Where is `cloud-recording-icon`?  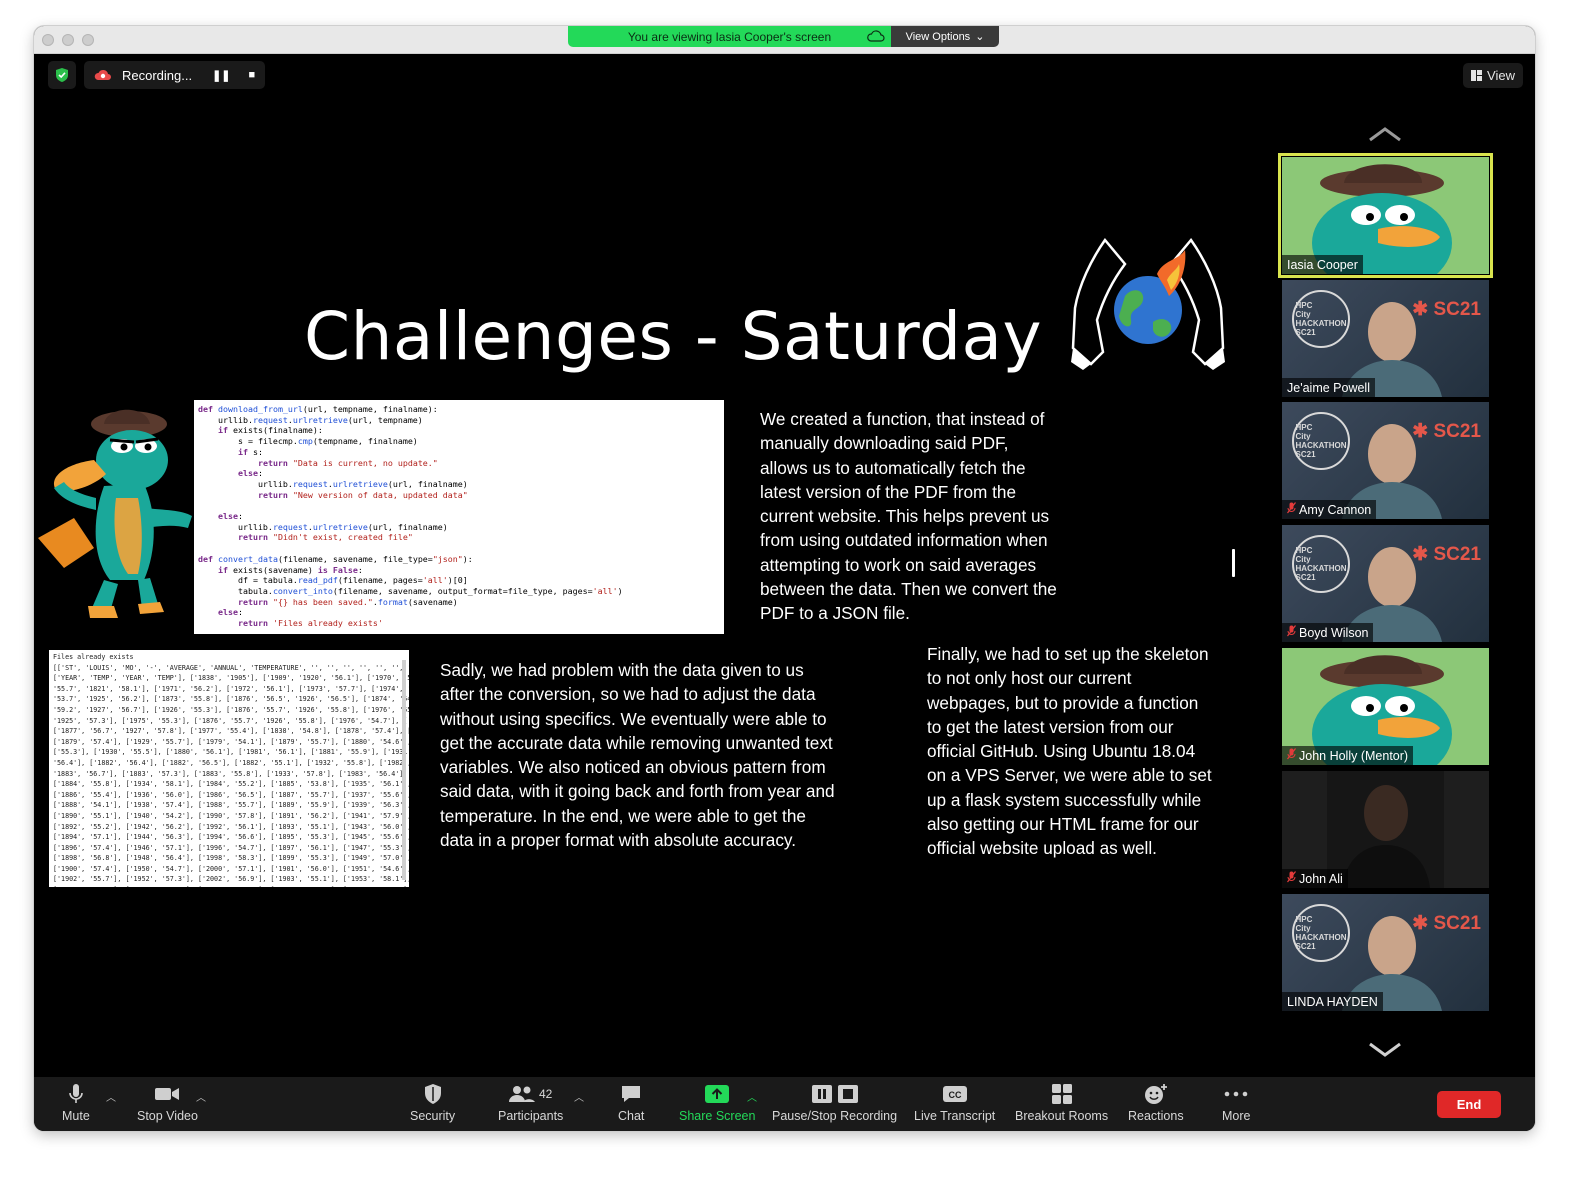
cloud-recording-icon is located at coordinates (102, 74).